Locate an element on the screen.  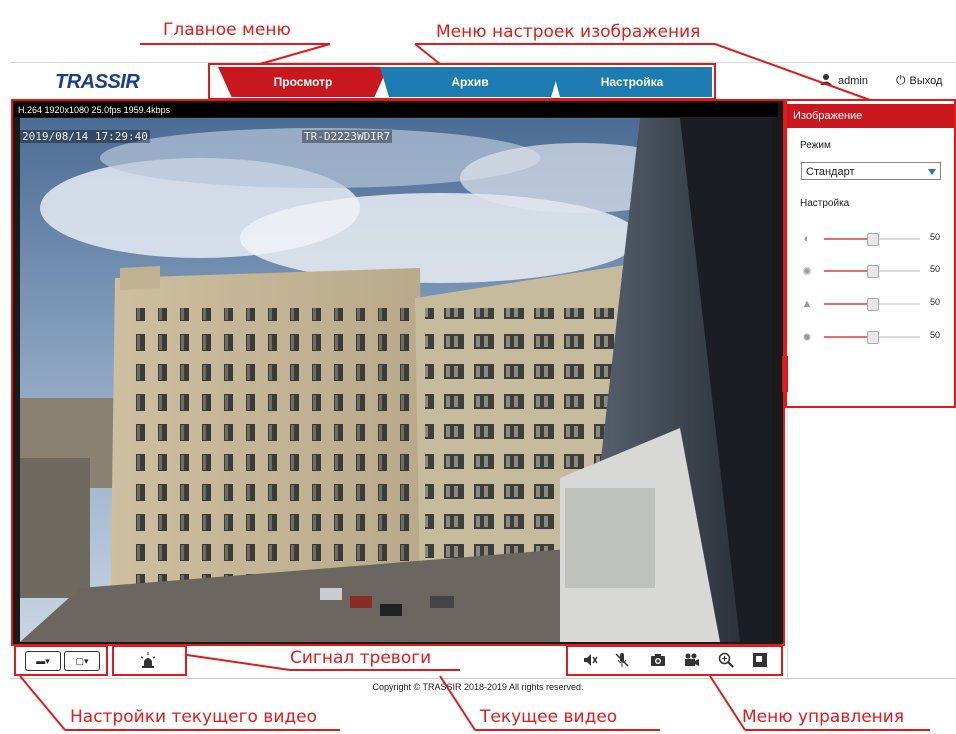
label-control-menu: Меню управления is located at coordinates (823, 717).